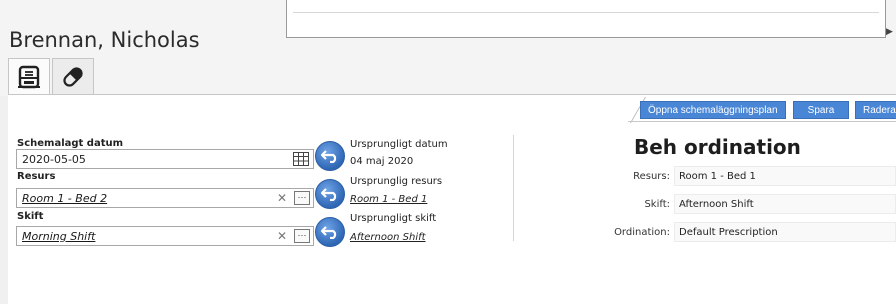 Image resolution: width=896 pixels, height=304 pixels. I want to click on save-button: Spara, so click(821, 110).